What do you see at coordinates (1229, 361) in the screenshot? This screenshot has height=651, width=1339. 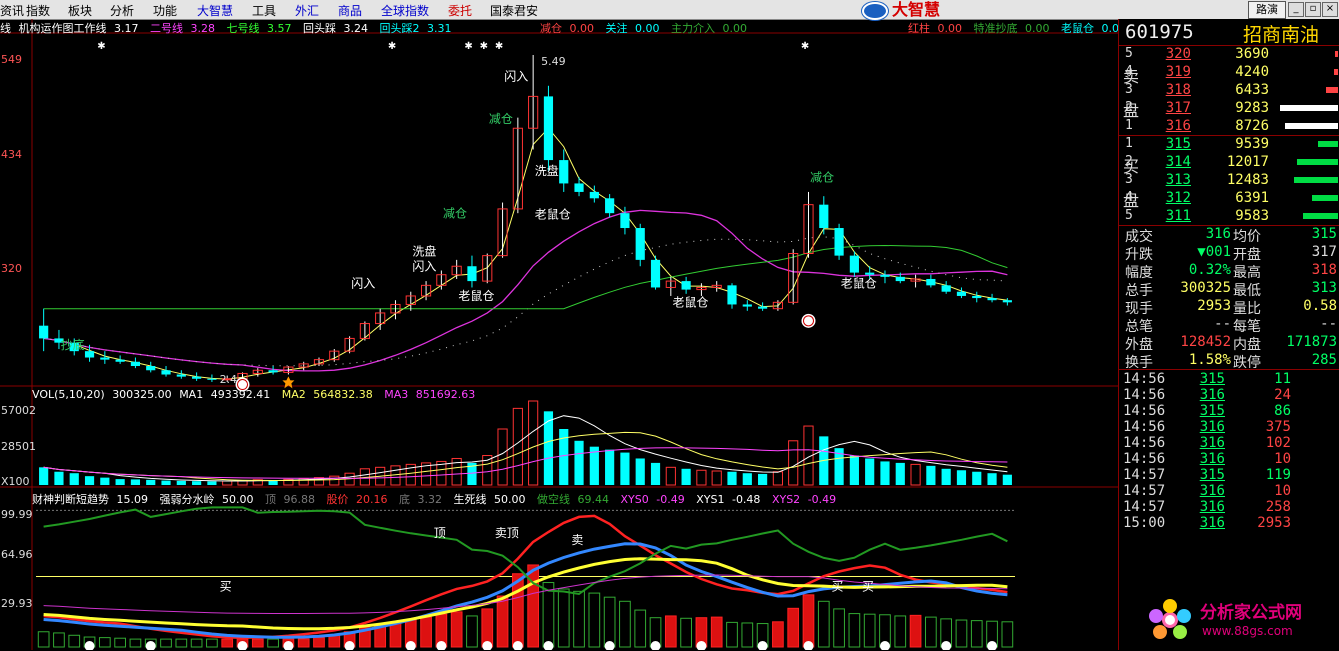 I see `quote-row: 换手 1.58% 跌停 285` at bounding box center [1229, 361].